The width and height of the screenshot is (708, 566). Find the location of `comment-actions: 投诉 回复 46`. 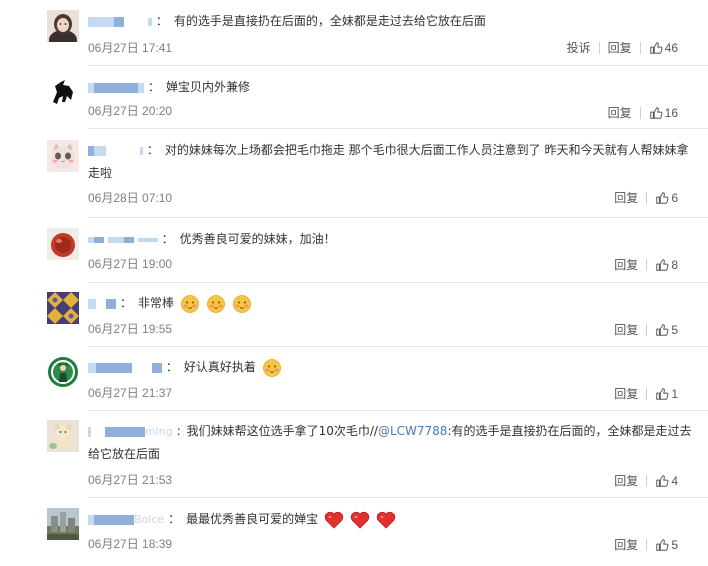

comment-actions: 投诉 回复 46 is located at coordinates (622, 47).